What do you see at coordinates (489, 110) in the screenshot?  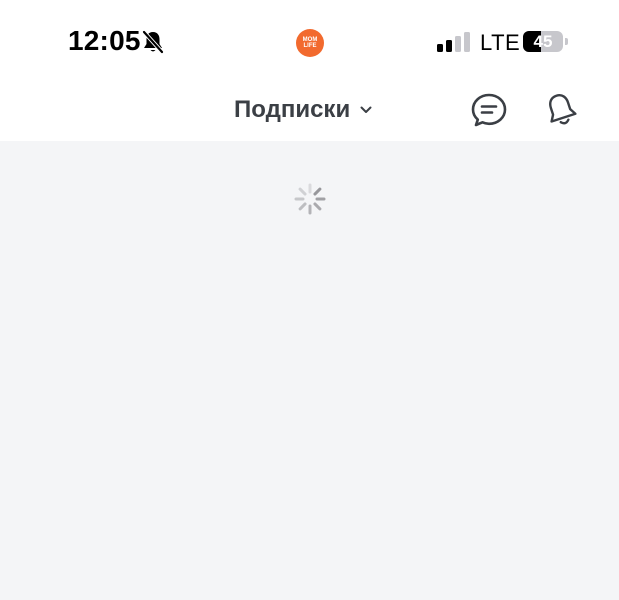 I see `chat-icon` at bounding box center [489, 110].